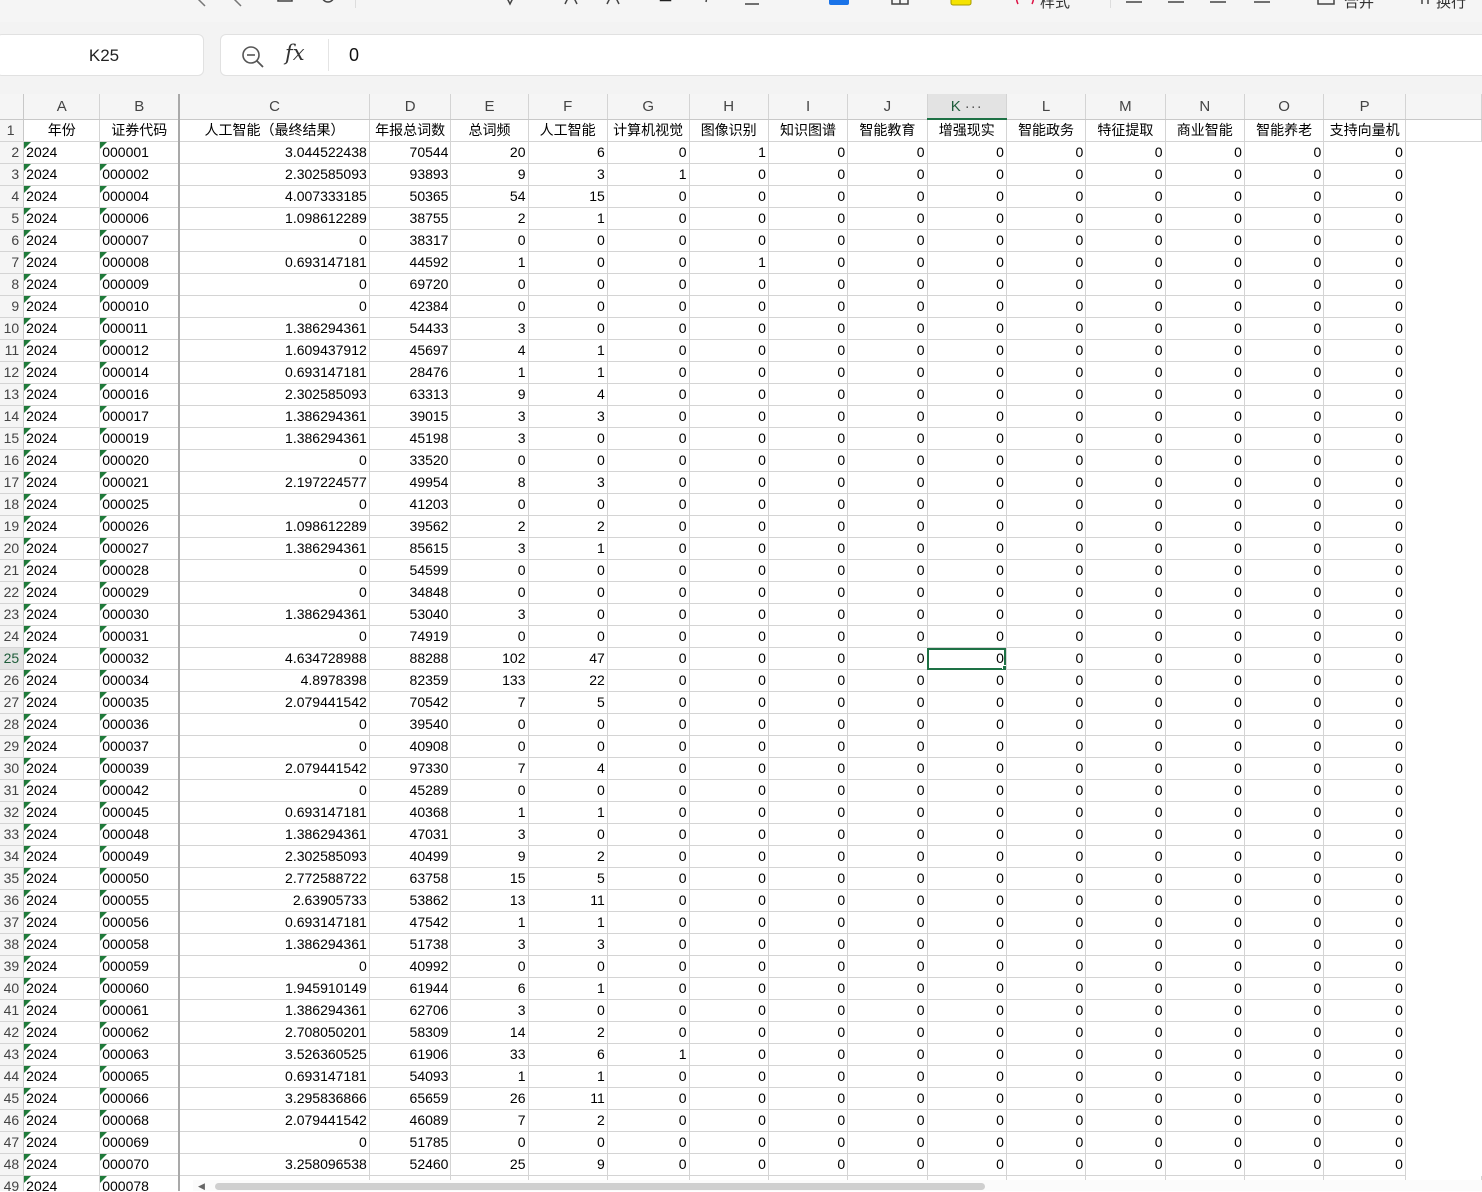 Image resolution: width=1482 pixels, height=1192 pixels. What do you see at coordinates (274, 130) in the screenshot?
I see `header-cell: 人工智能（最终结果）` at bounding box center [274, 130].